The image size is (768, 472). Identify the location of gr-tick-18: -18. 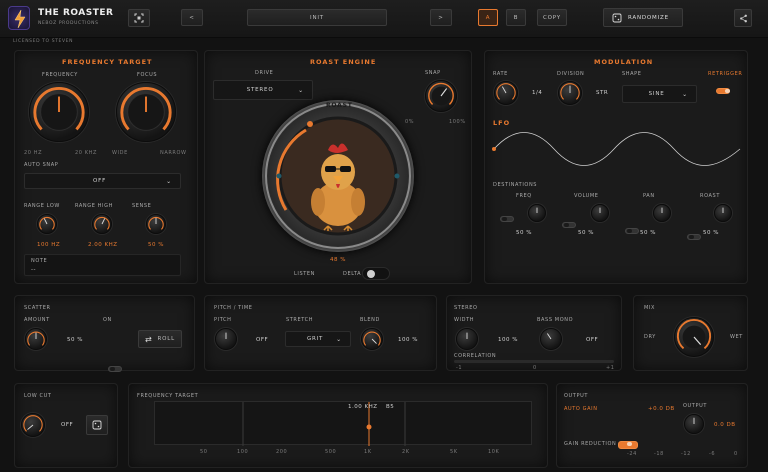
(659, 454).